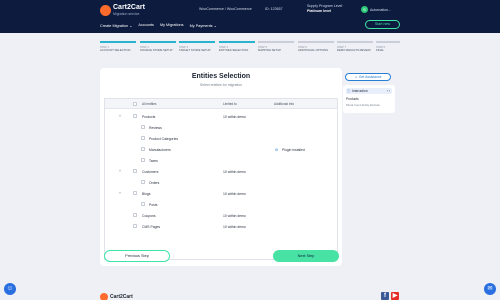 This screenshot has width=500, height=300. I want to click on nav-my-migrations: My Migrations, so click(172, 25).